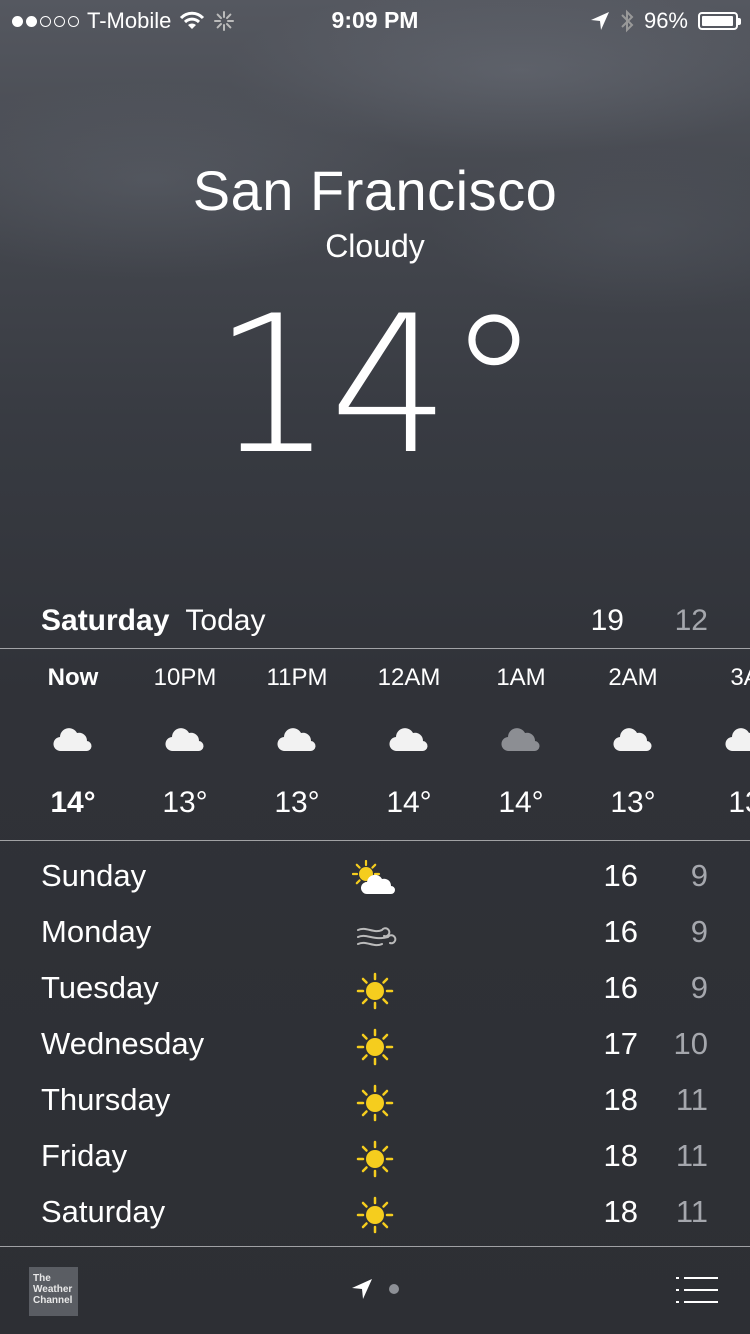  Describe the element at coordinates (375, 935) in the screenshot. I see `wind-icon` at that location.